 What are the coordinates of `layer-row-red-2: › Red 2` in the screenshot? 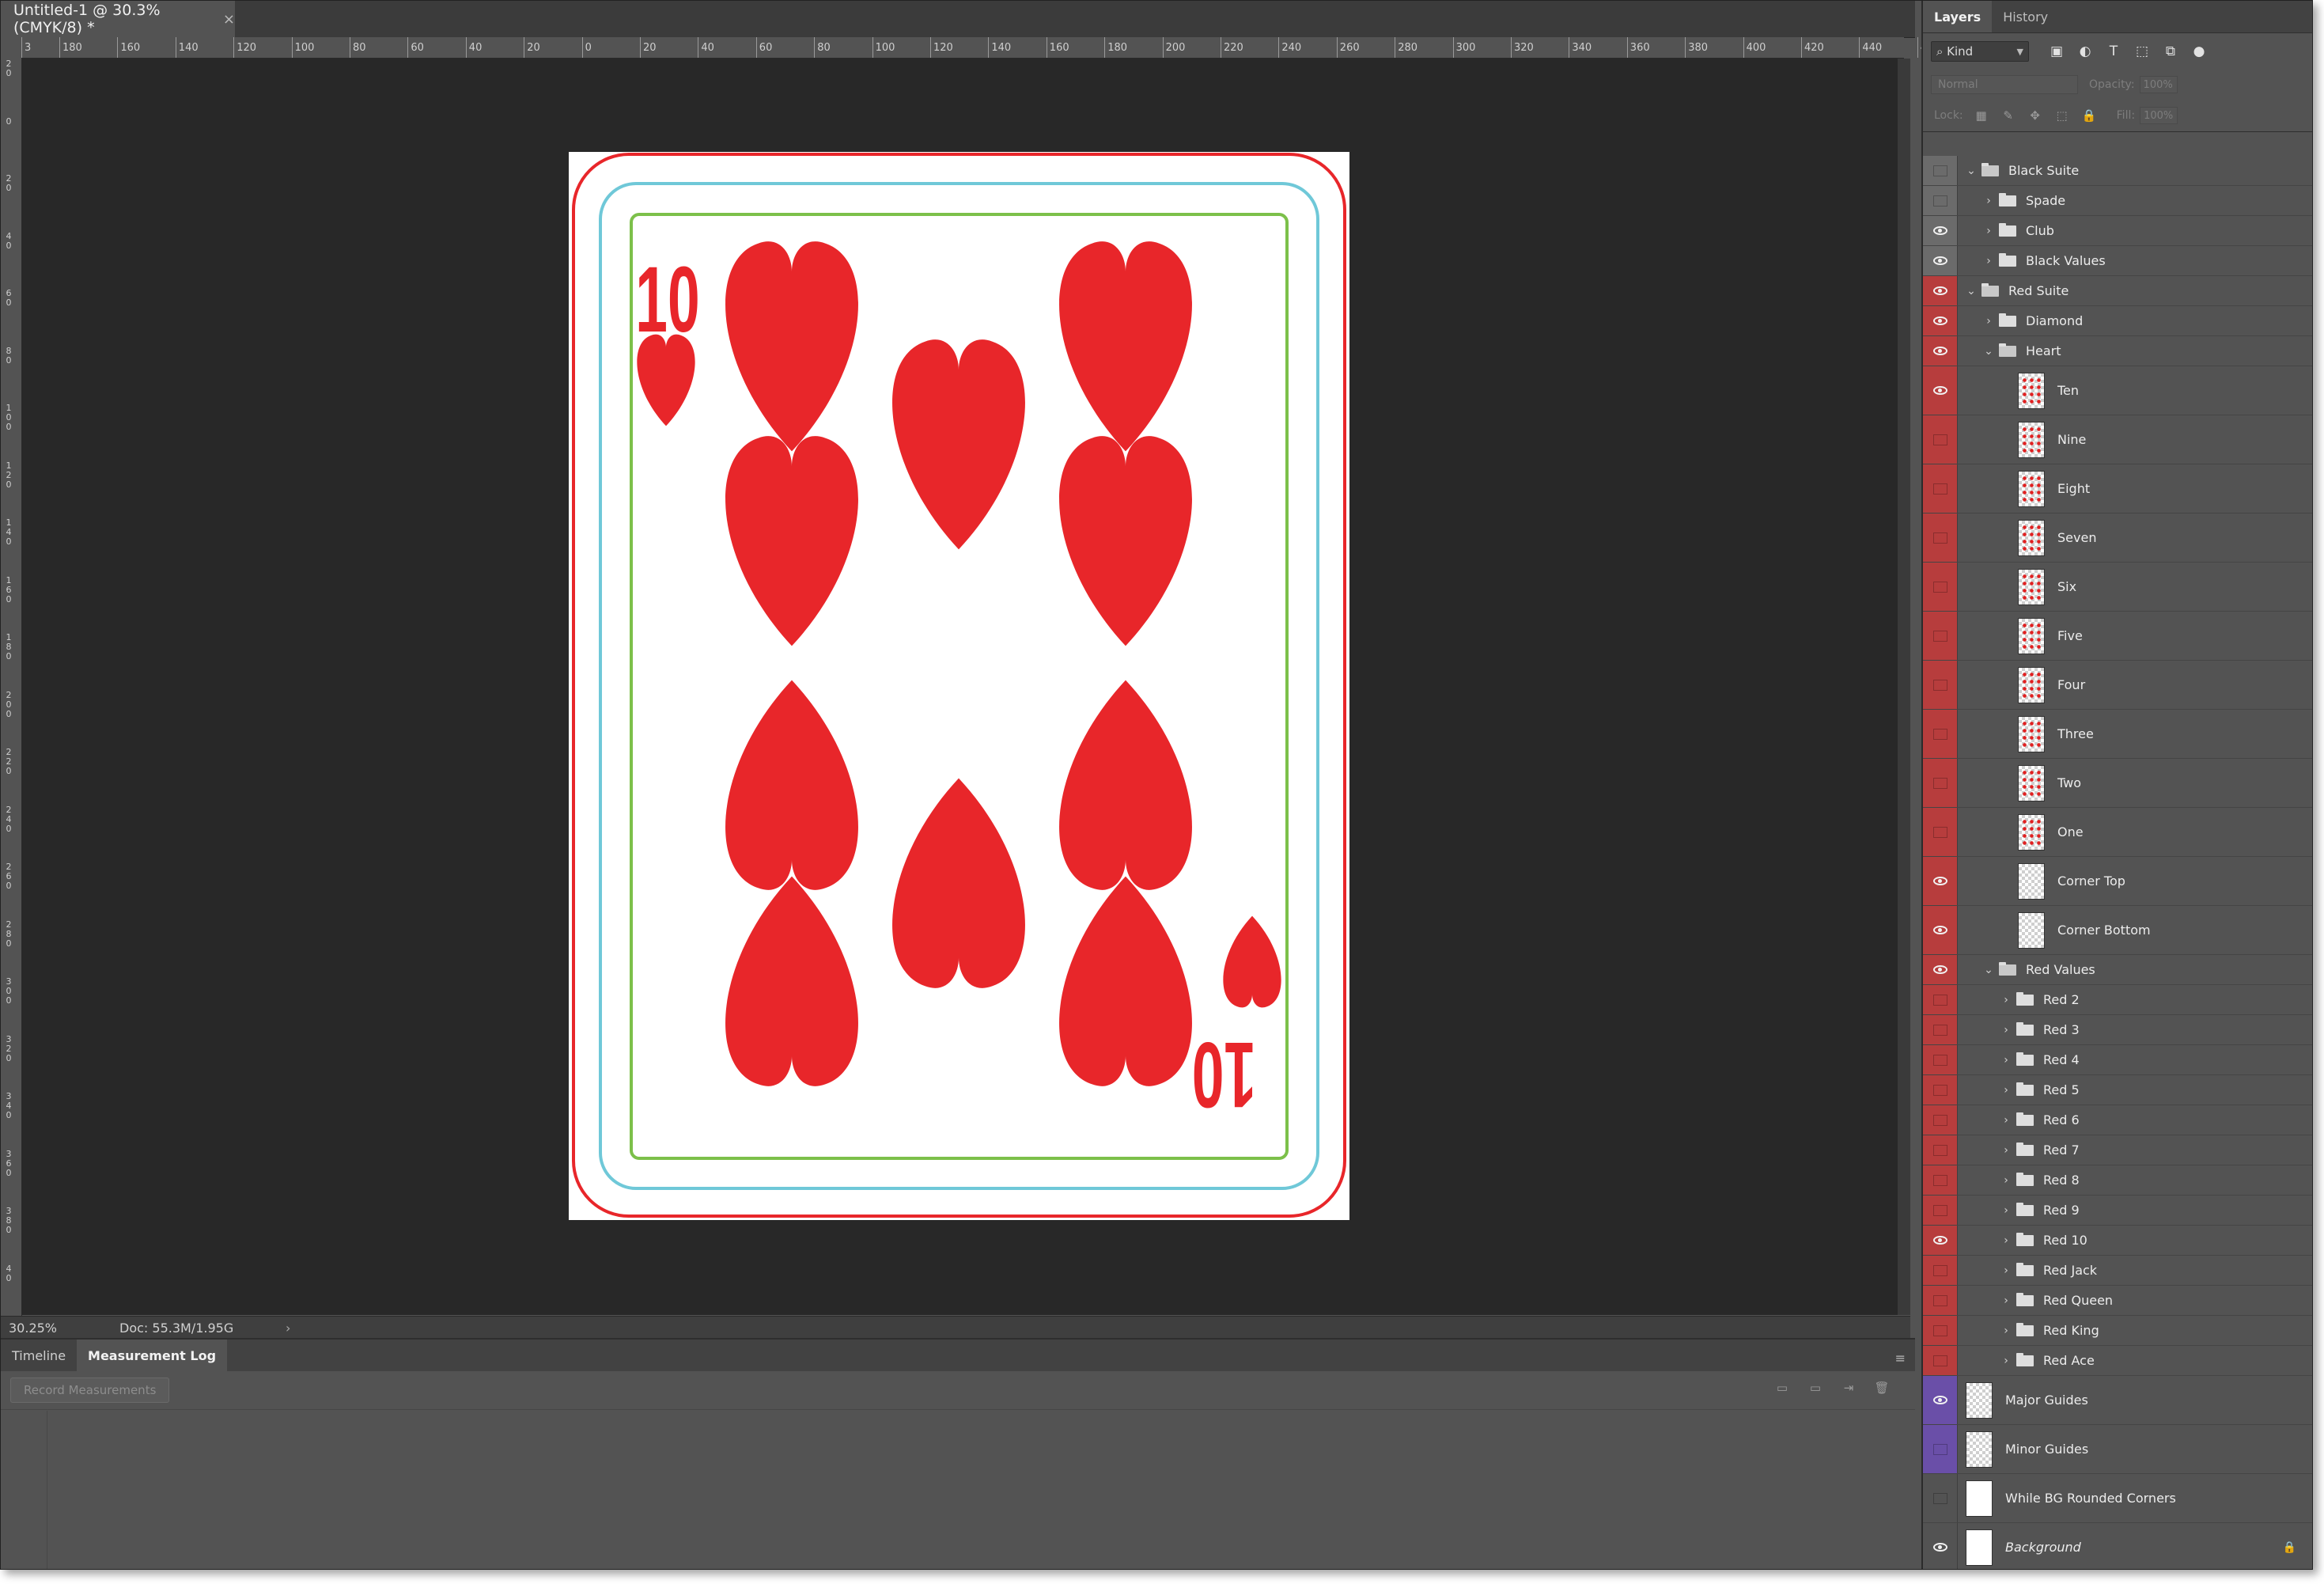 It's located at (2117, 1000).